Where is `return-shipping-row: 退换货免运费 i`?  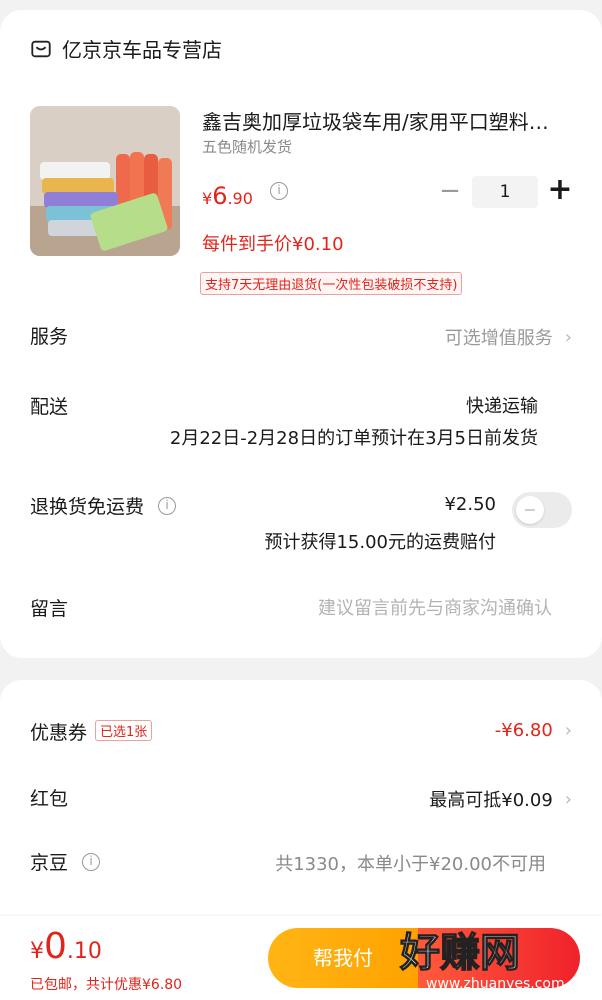 return-shipping-row: 退换货免运费 i is located at coordinates (103, 505).